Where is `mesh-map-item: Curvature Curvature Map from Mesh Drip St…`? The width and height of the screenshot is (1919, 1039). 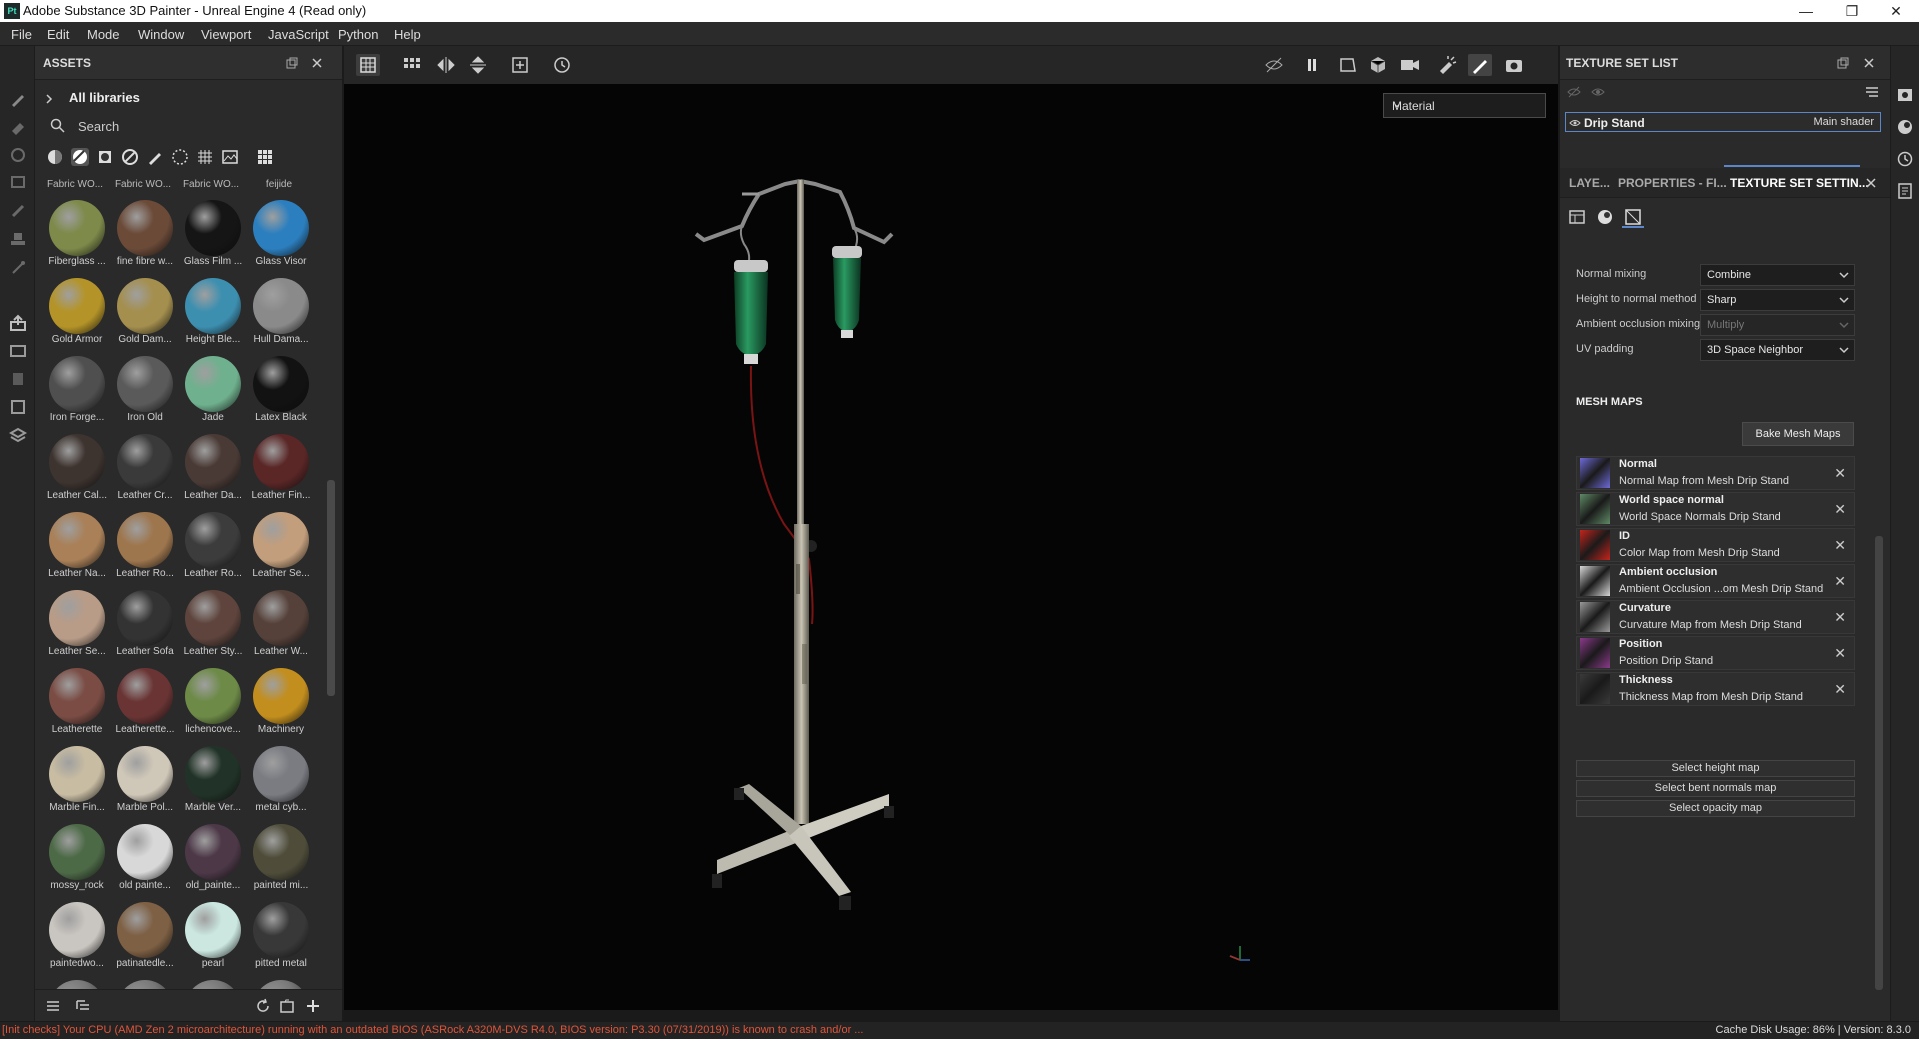 mesh-map-item: Curvature Curvature Map from Mesh Drip St… is located at coordinates (1715, 617).